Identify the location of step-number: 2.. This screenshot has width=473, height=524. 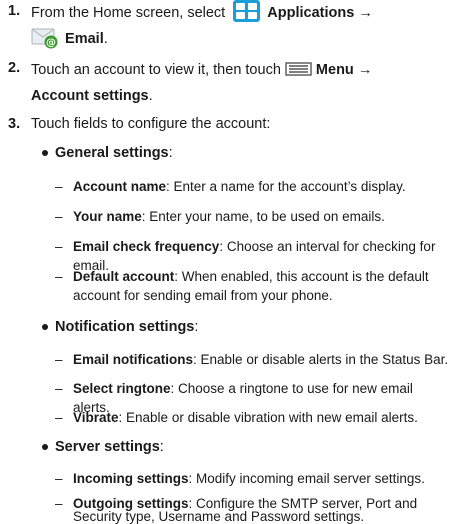
(14, 68).